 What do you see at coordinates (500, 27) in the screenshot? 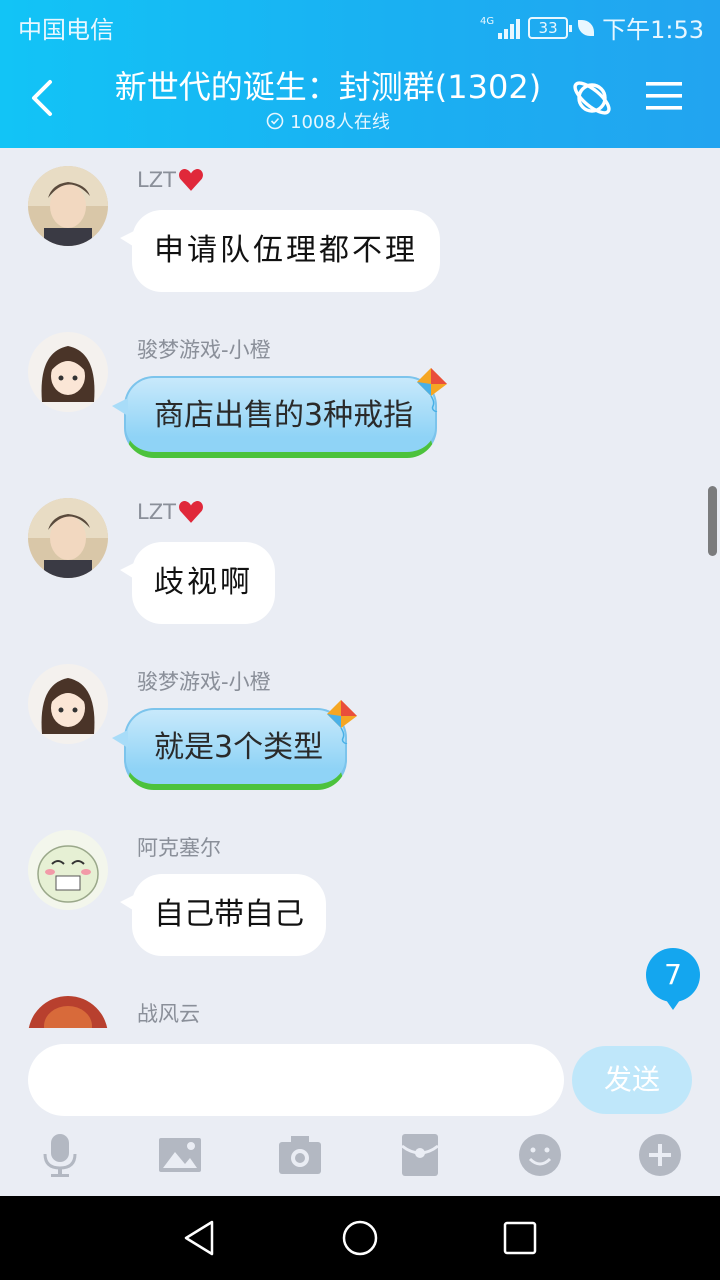
I see `signal-icon: 4G` at bounding box center [500, 27].